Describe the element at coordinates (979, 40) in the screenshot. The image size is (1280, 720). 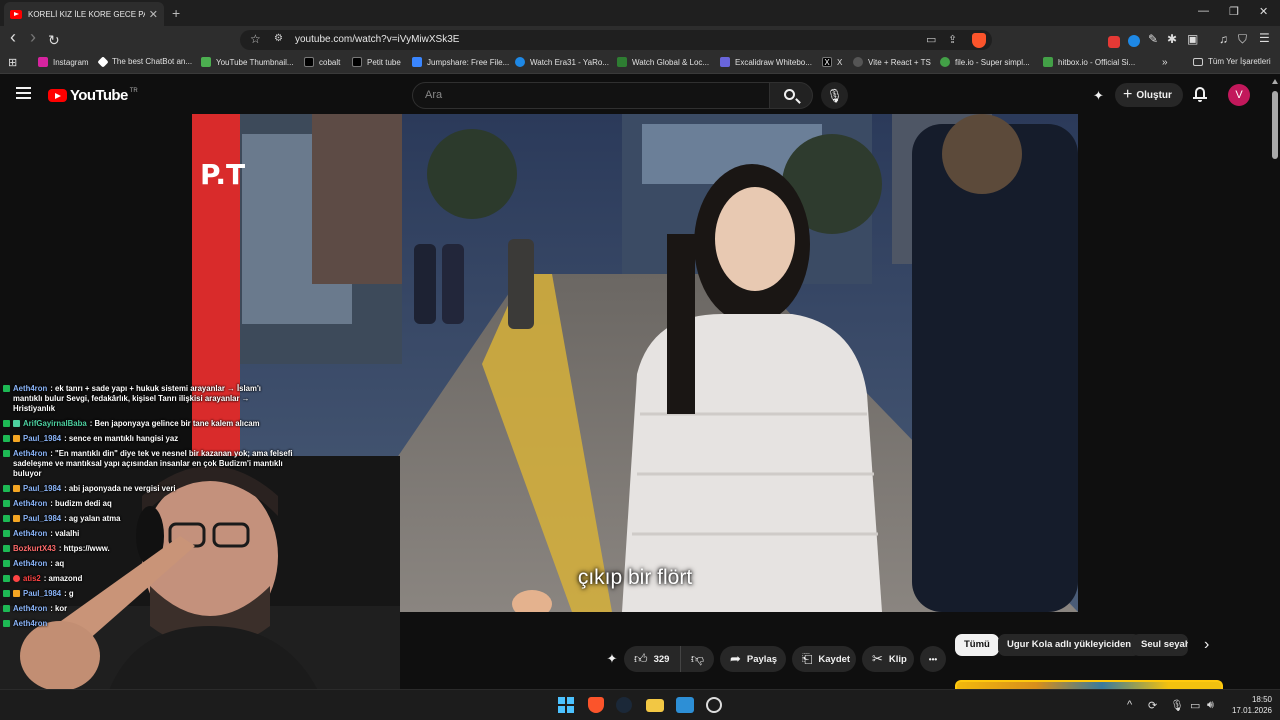
I see `brave-shields-icon` at that location.